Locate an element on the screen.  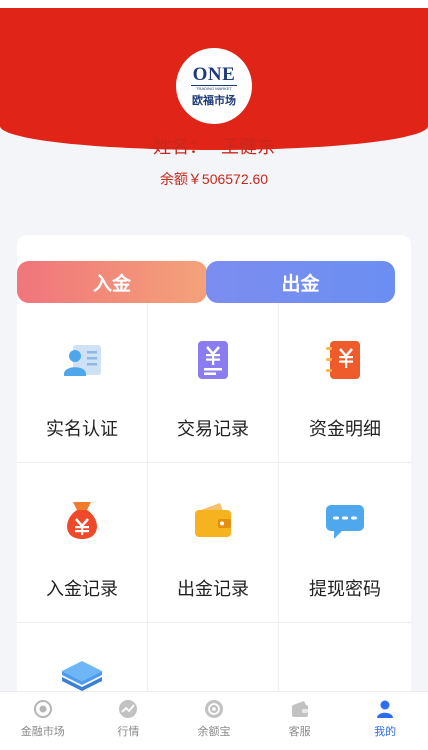
logo-sub-text: 欧福市场 is located at coordinates (214, 101).